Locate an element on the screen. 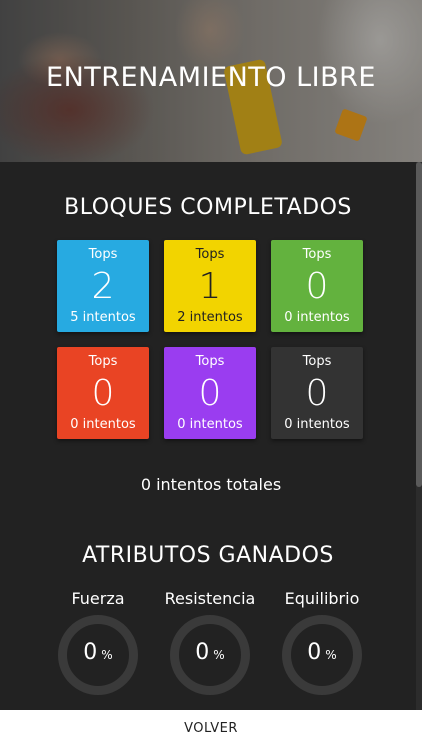 The image size is (422, 750). tile-blue: Tops 2 5 intentos is located at coordinates (103, 286).